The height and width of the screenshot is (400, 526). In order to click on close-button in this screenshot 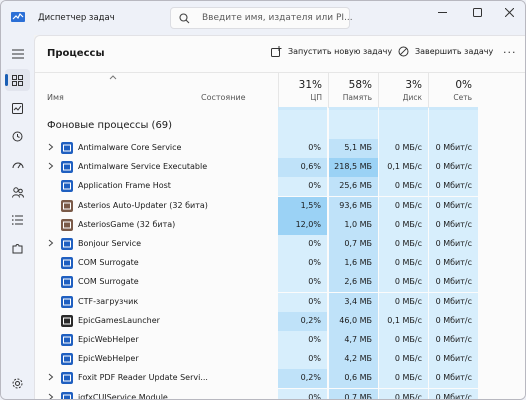, I will do `click(509, 12)`.